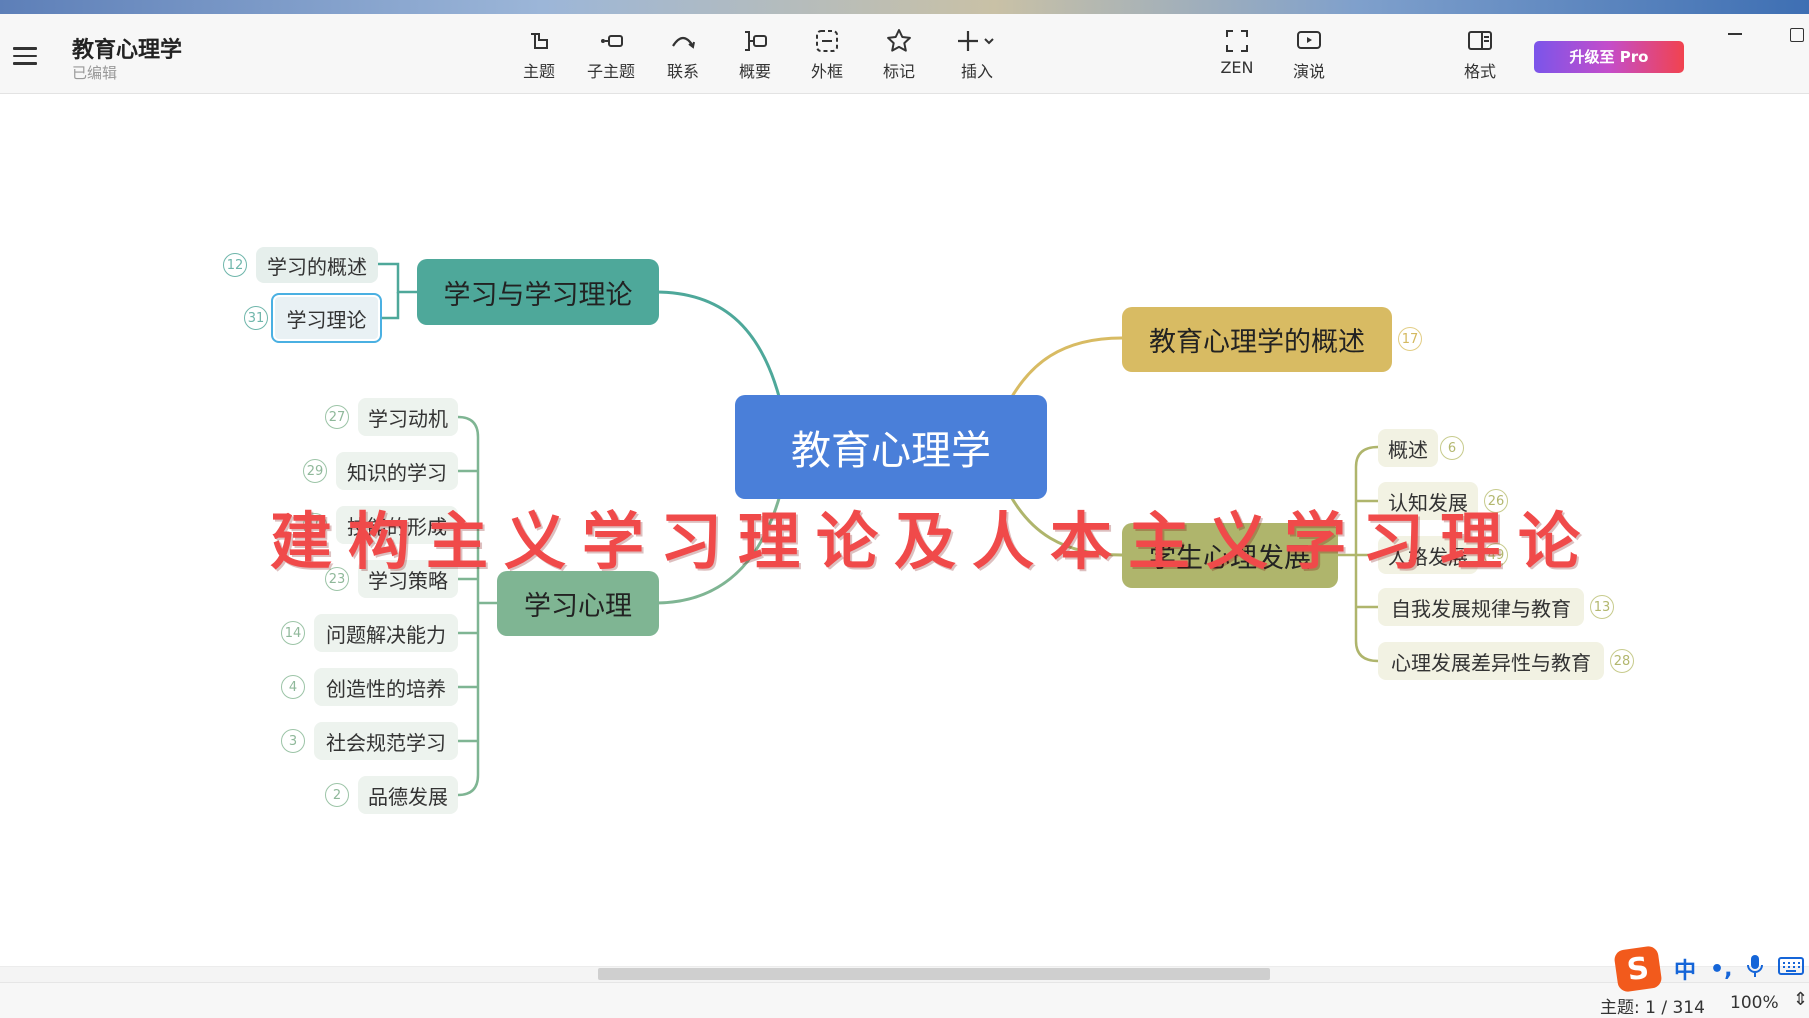 The height and width of the screenshot is (1018, 1809). I want to click on subtopic-social-norms: 社会规范学习, so click(386, 741).